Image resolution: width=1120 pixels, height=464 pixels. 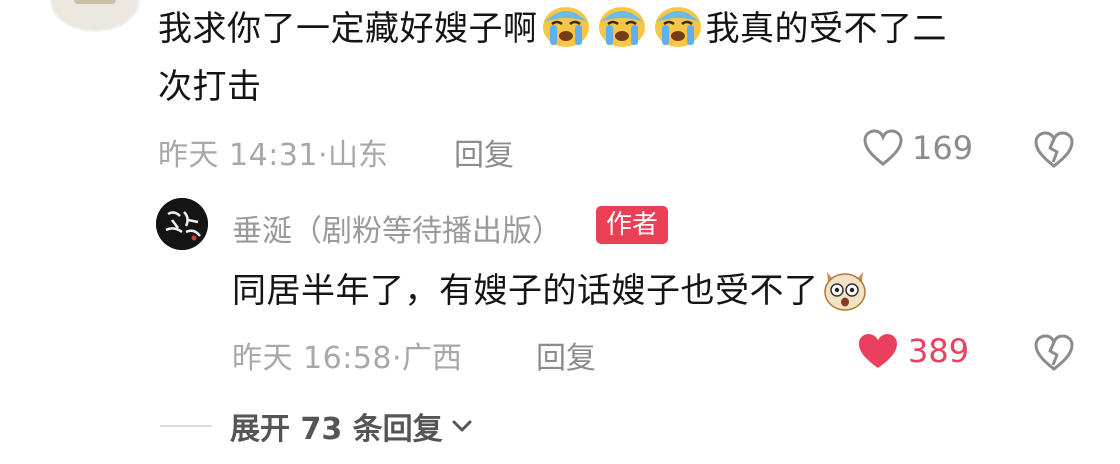 What do you see at coordinates (878, 351) in the screenshot?
I see `heart-filled-icon` at bounding box center [878, 351].